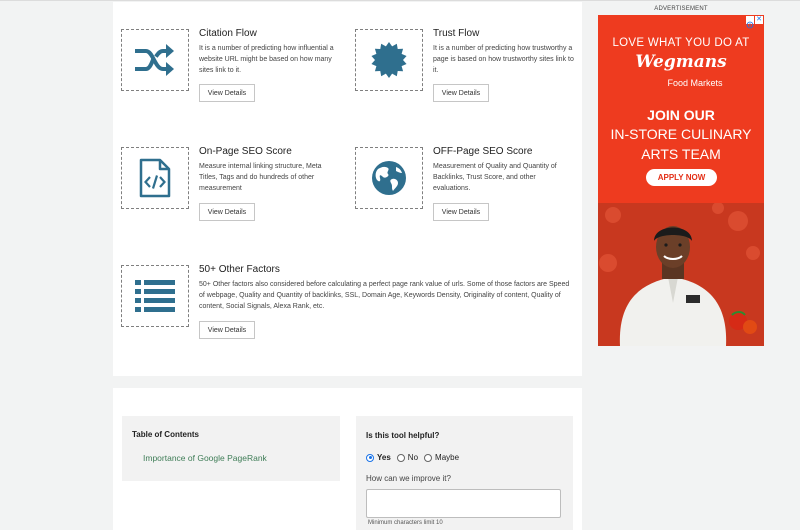 This screenshot has width=800, height=530. Describe the element at coordinates (413, 457) in the screenshot. I see `radio-label: No` at that location.